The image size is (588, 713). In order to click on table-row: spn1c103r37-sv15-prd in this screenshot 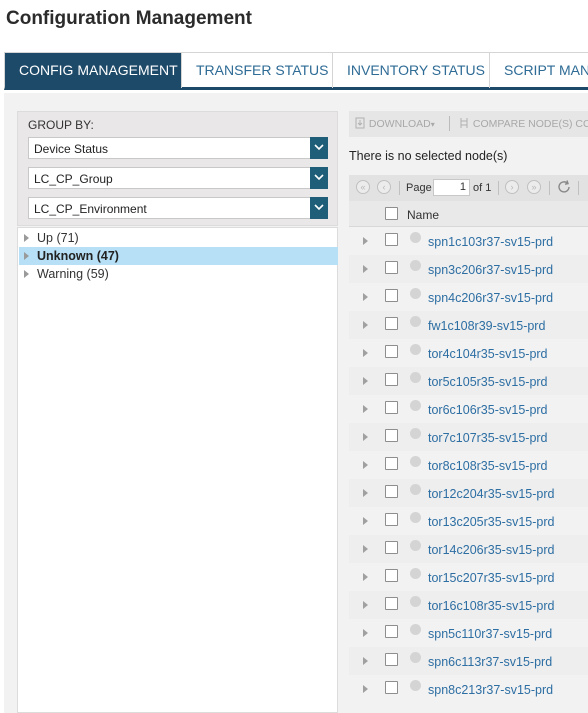, I will do `click(468, 241)`.